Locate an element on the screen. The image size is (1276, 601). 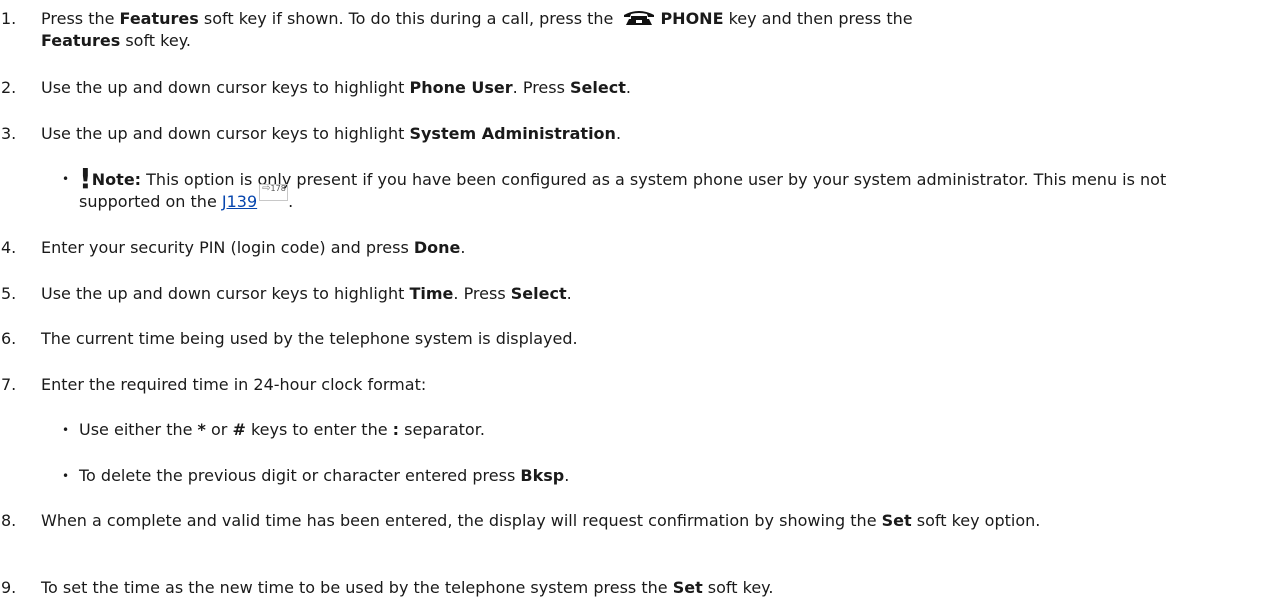
j139-link: J139 is located at coordinates (239, 201).